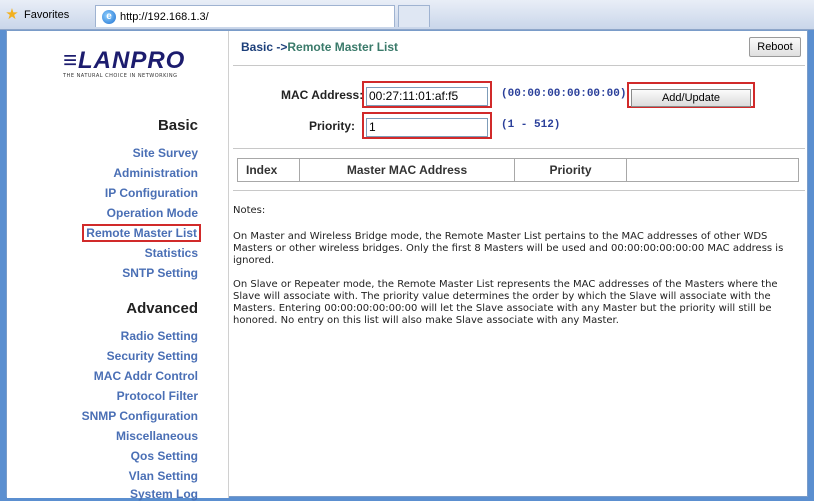  Describe the element at coordinates (249, 210) in the screenshot. I see `notes-title: Notes:` at that location.